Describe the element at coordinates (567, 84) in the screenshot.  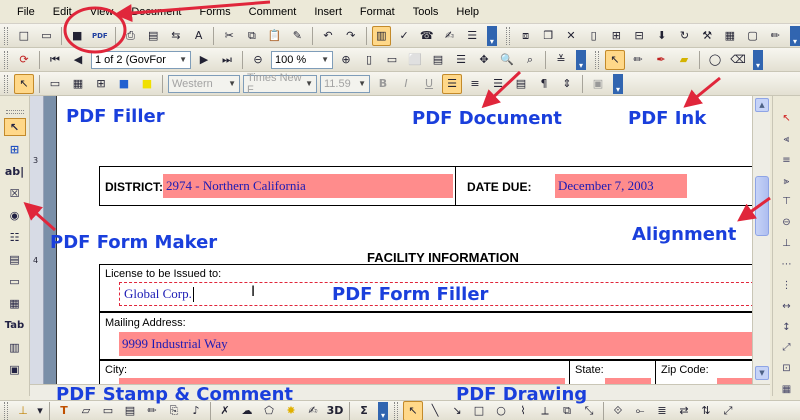
I see `line-spacing-icon: ⇕` at that location.